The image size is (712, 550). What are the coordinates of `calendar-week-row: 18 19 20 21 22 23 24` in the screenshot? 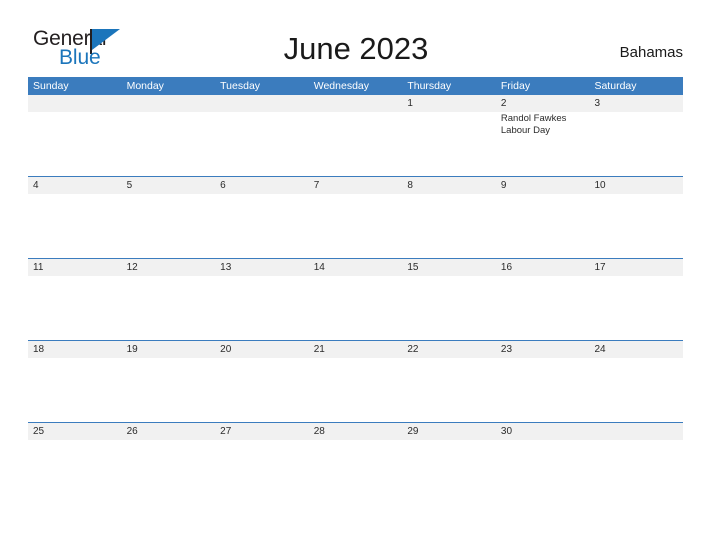 It's located at (355, 381).